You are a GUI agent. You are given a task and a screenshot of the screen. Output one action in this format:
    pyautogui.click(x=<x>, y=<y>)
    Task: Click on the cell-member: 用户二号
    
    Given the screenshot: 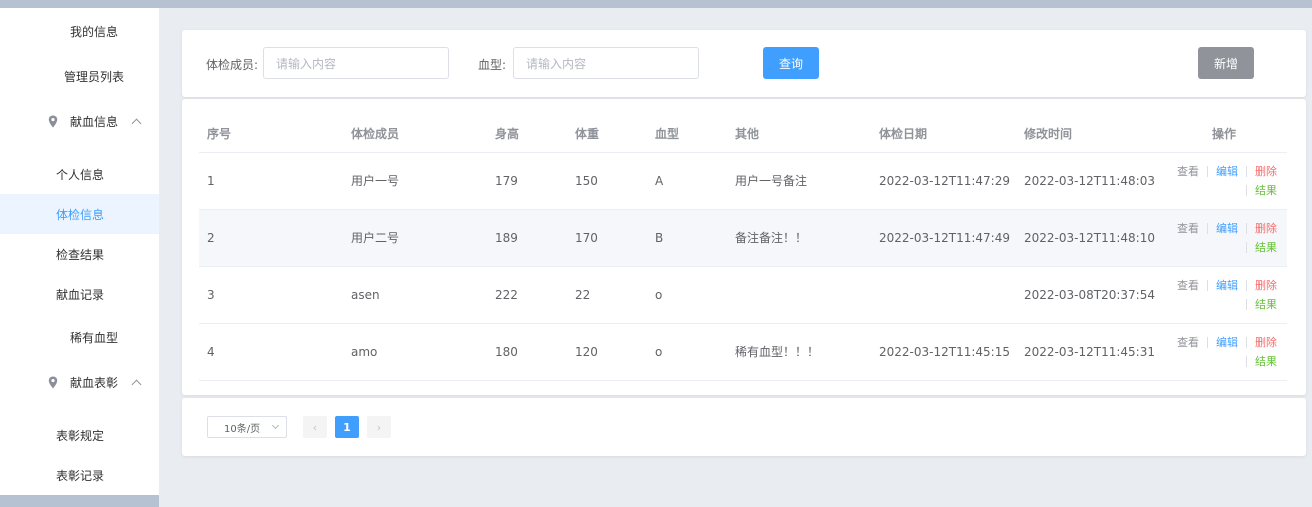 What is the action you would take?
    pyautogui.click(x=415, y=238)
    